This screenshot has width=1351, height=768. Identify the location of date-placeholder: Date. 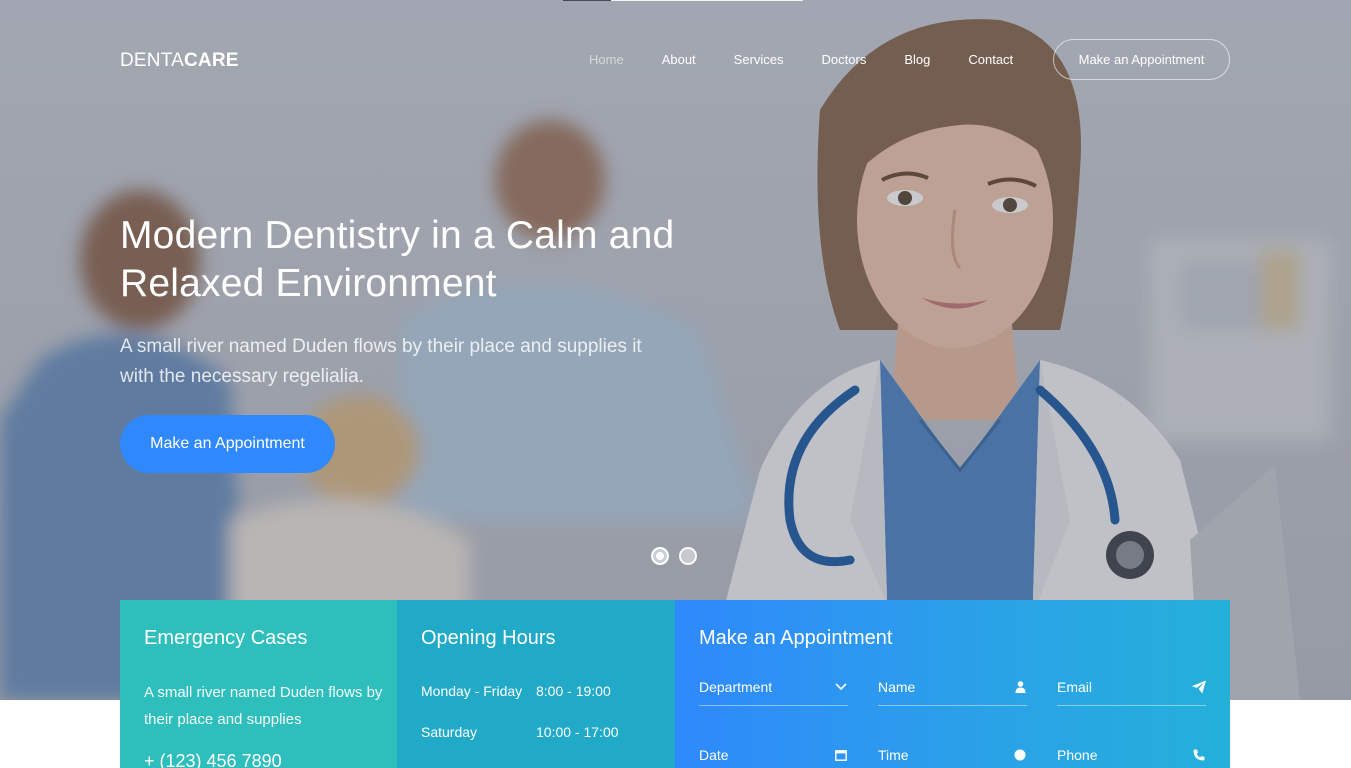
(714, 754).